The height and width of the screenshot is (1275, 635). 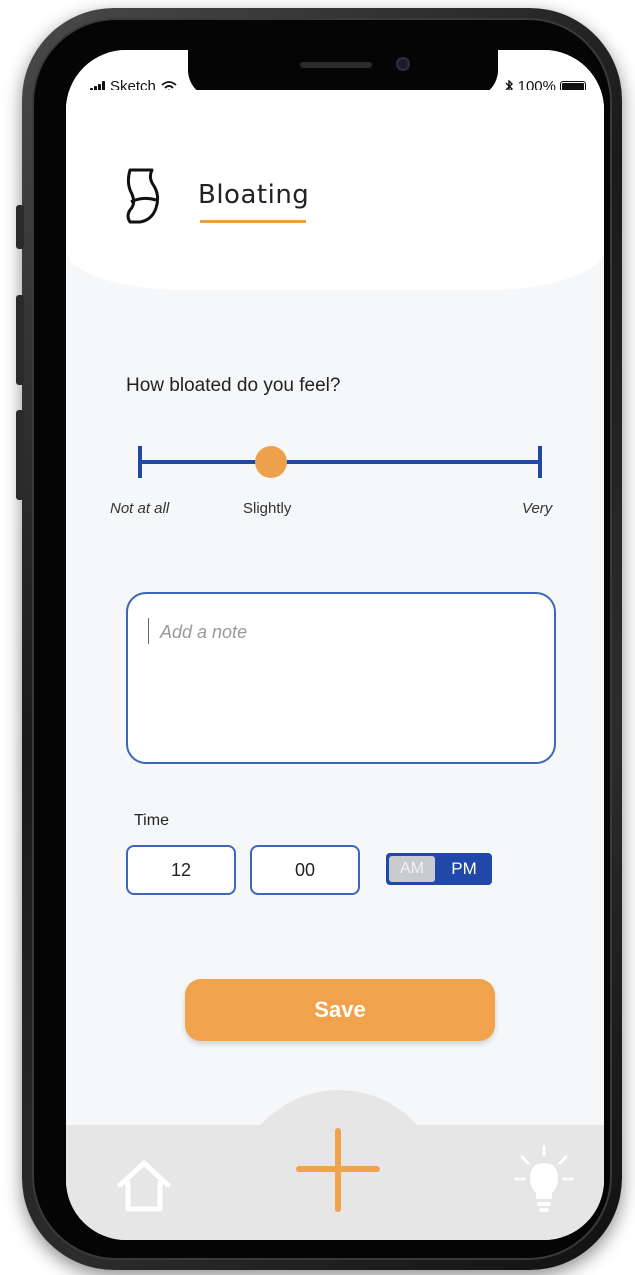 I want to click on am-pm-toggle: AM PM, so click(x=439, y=869).